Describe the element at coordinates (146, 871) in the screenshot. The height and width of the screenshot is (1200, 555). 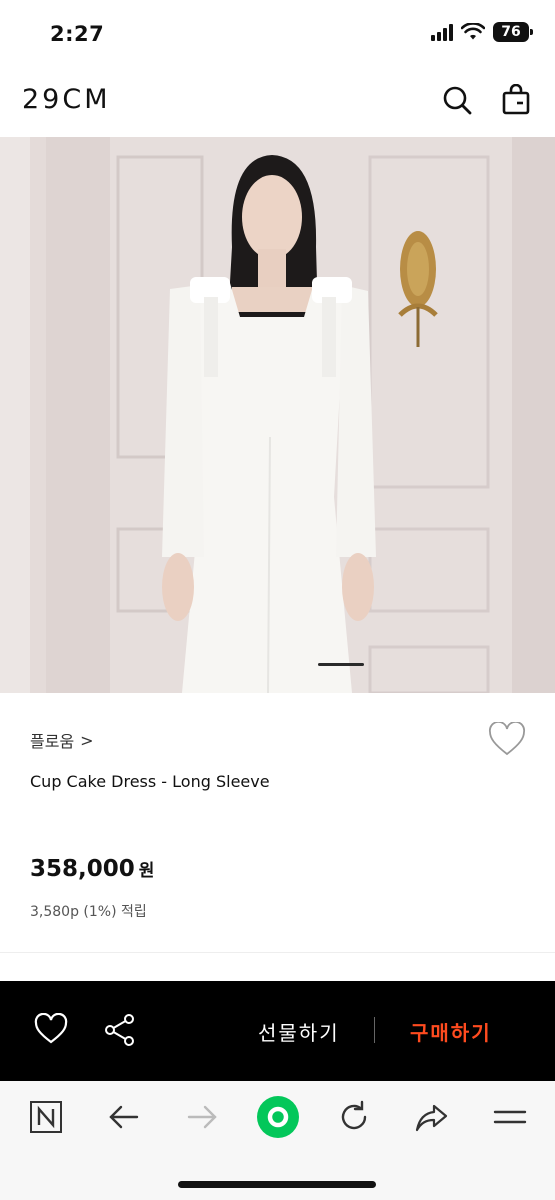
I see `price-currency: 원` at that location.